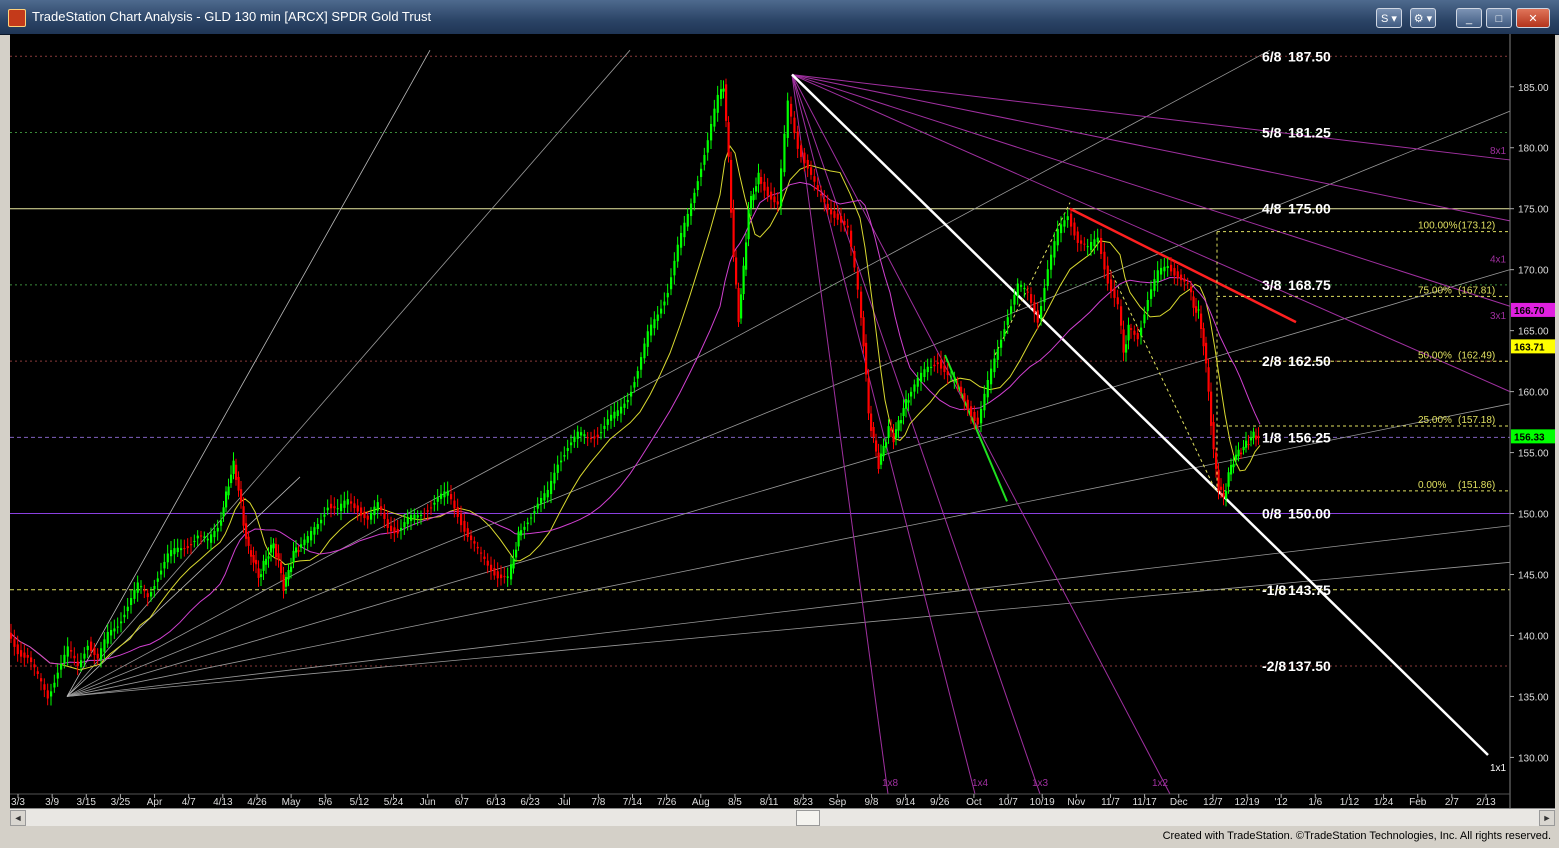  Describe the element at coordinates (974, 802) in the screenshot. I see `date-tick-label: Oct` at that location.